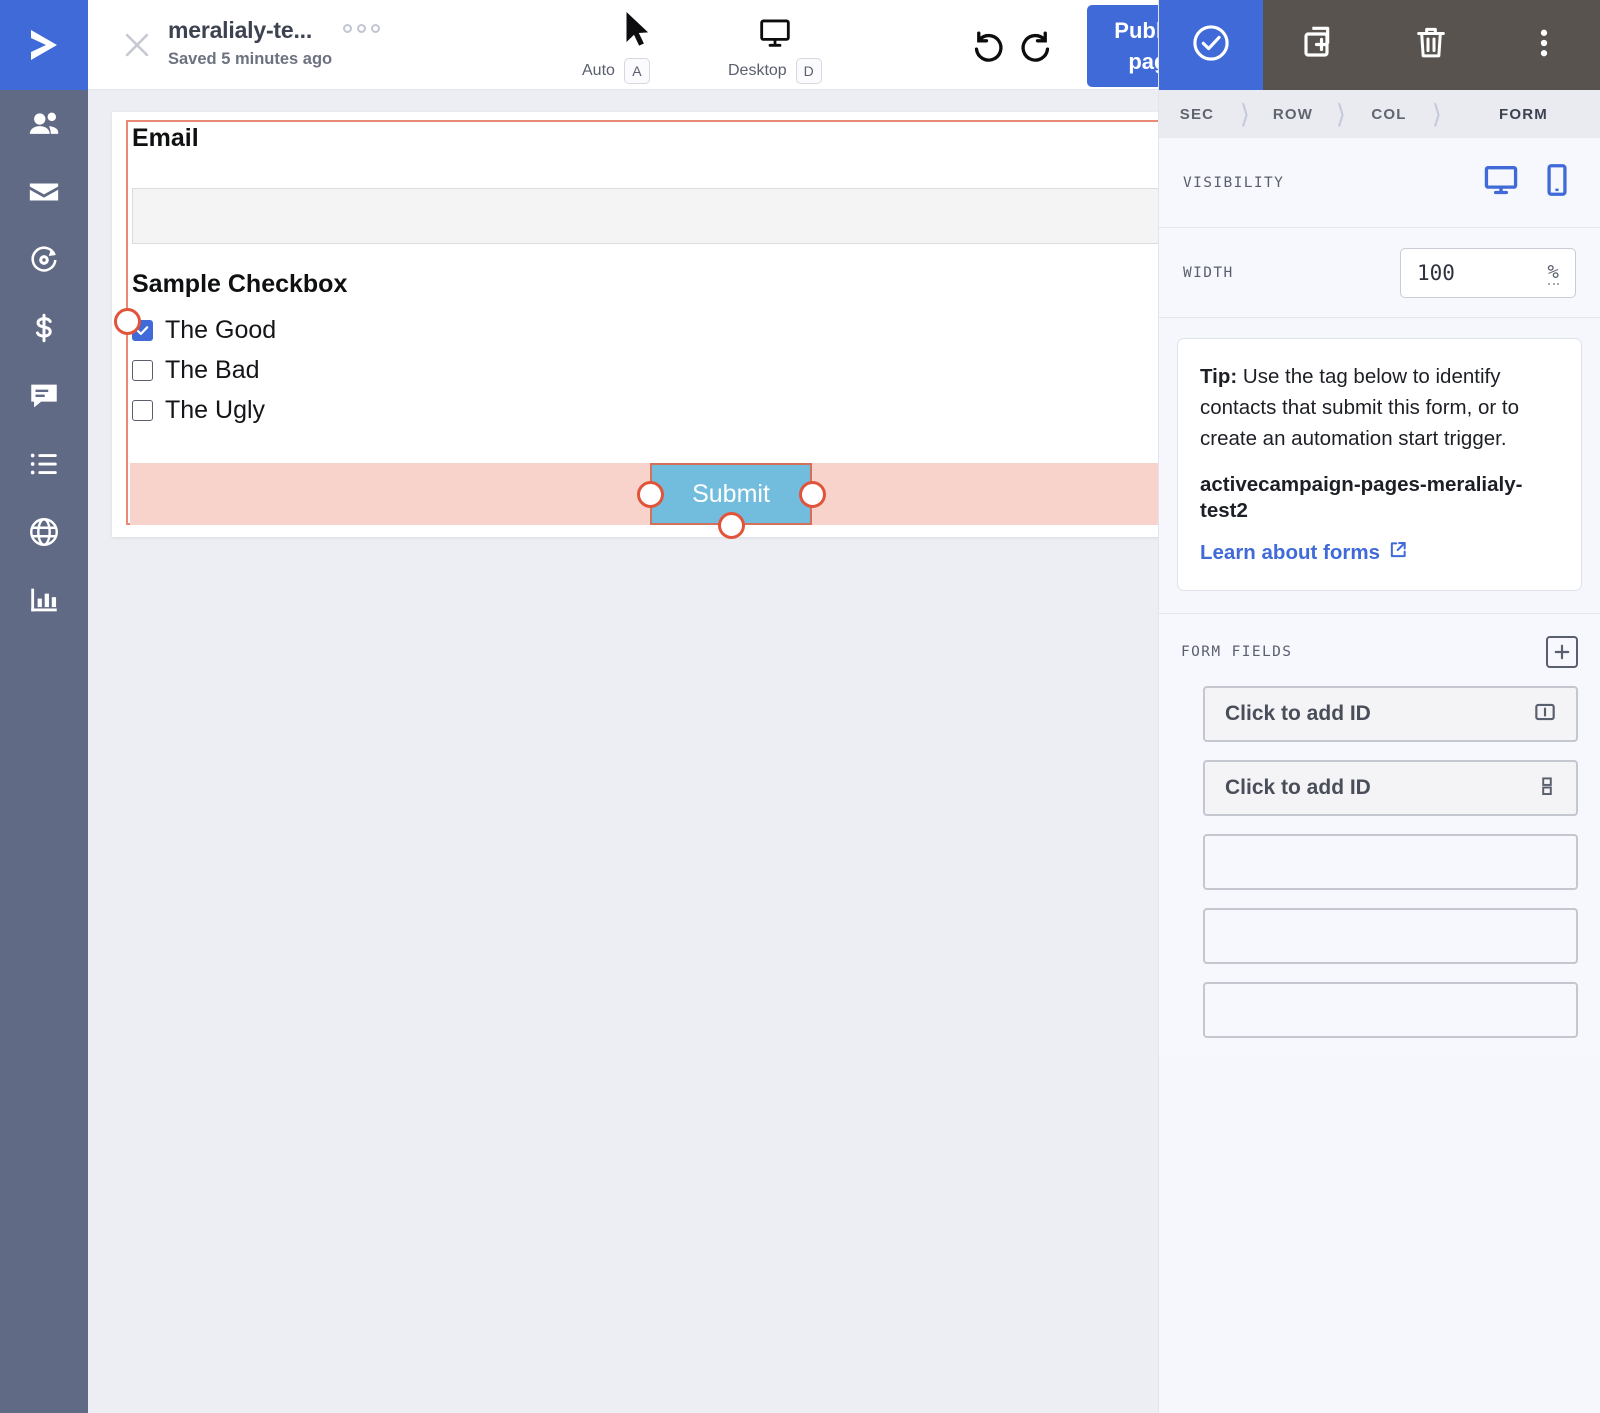 The height and width of the screenshot is (1413, 1600). I want to click on close-icon, so click(137, 45).